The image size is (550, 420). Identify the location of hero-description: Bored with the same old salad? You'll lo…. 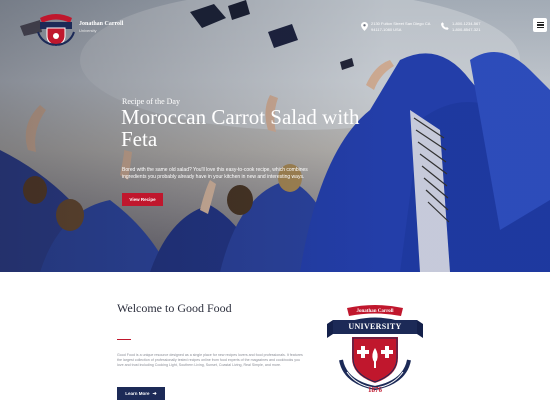
(215, 173).